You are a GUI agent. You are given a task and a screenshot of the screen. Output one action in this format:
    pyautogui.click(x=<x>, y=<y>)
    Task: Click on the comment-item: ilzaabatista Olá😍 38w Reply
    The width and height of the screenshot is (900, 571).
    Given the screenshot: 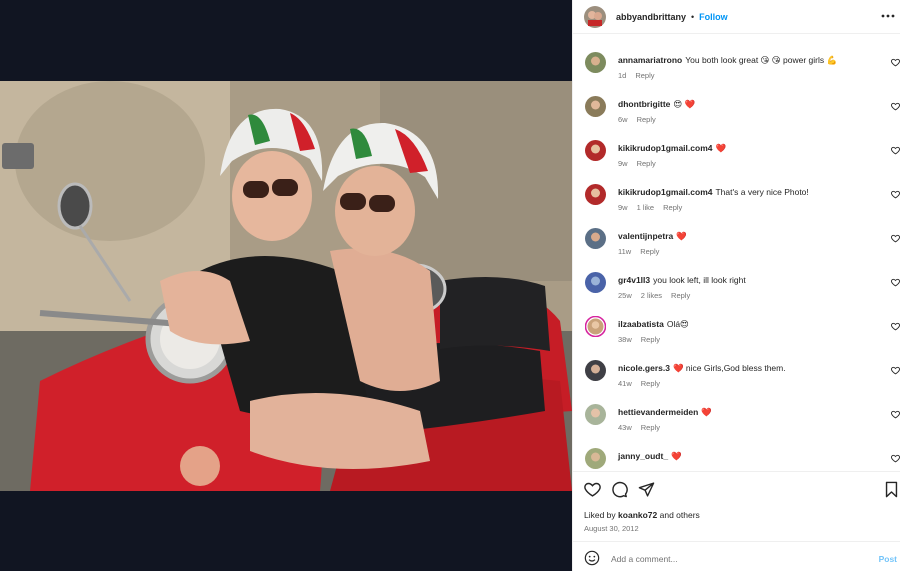 What is the action you would take?
    pyautogui.click(x=736, y=324)
    